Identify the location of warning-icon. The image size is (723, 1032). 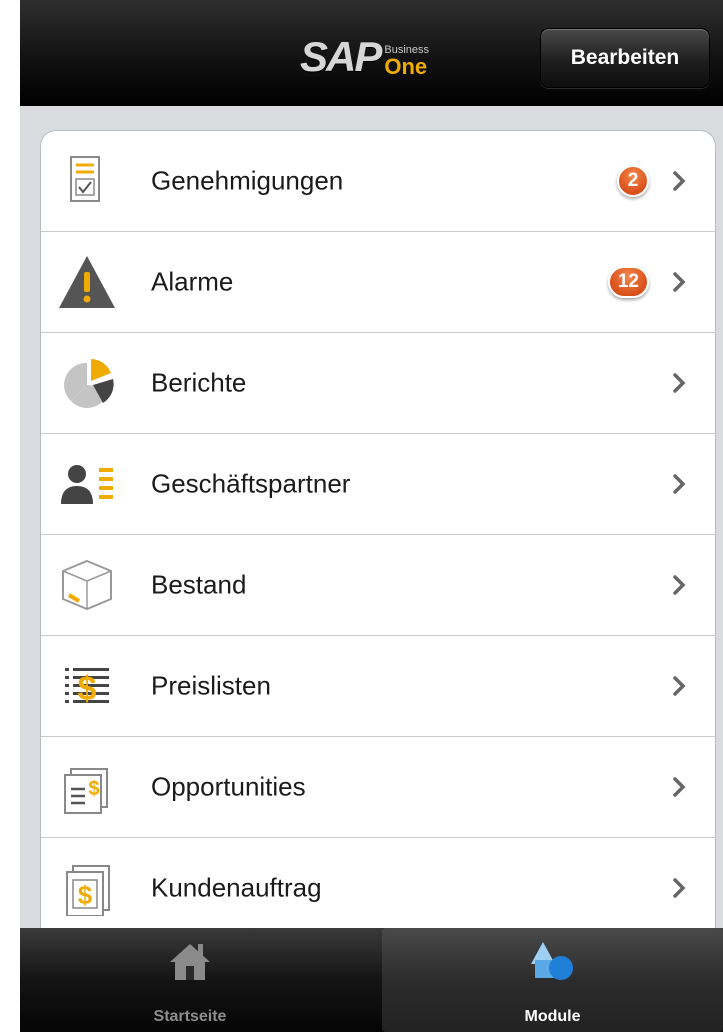
(87, 282).